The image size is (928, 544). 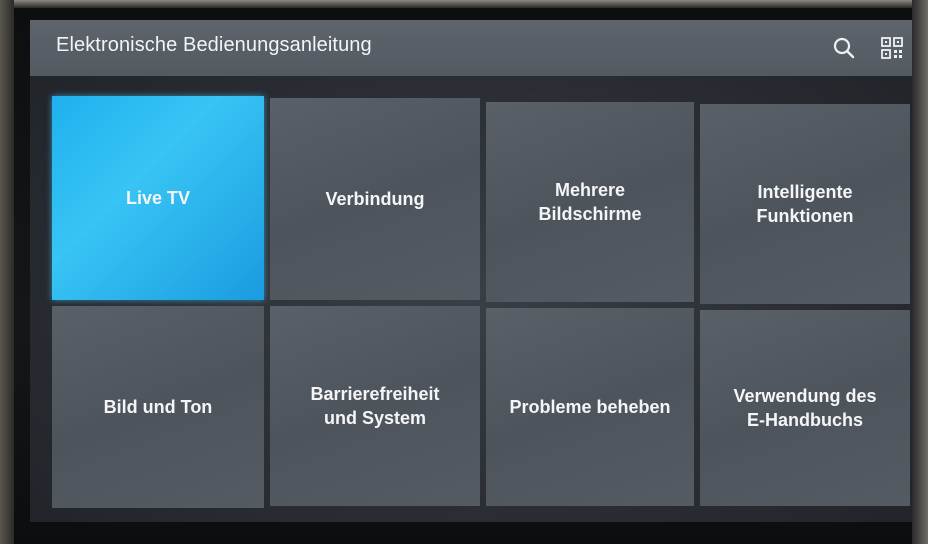 I want to click on search-icon, so click(x=844, y=48).